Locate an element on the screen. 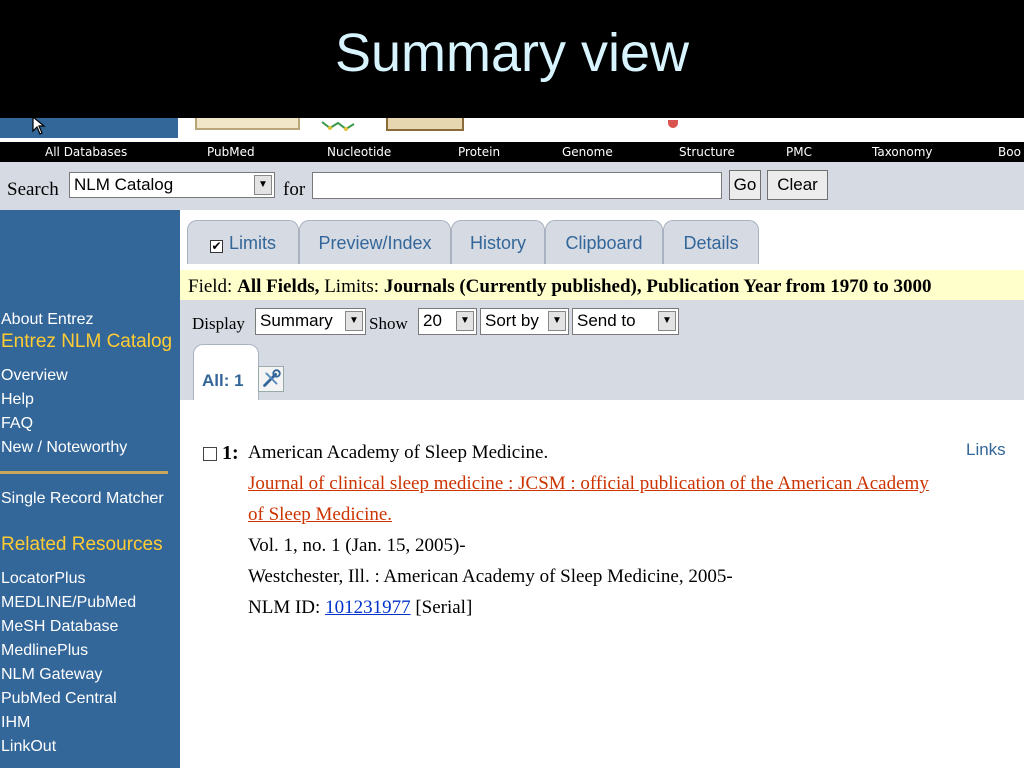 The width and height of the screenshot is (1024, 768). sidebar-item-medline-pubmed: MEDLINE/PubMed is located at coordinates (68, 603).